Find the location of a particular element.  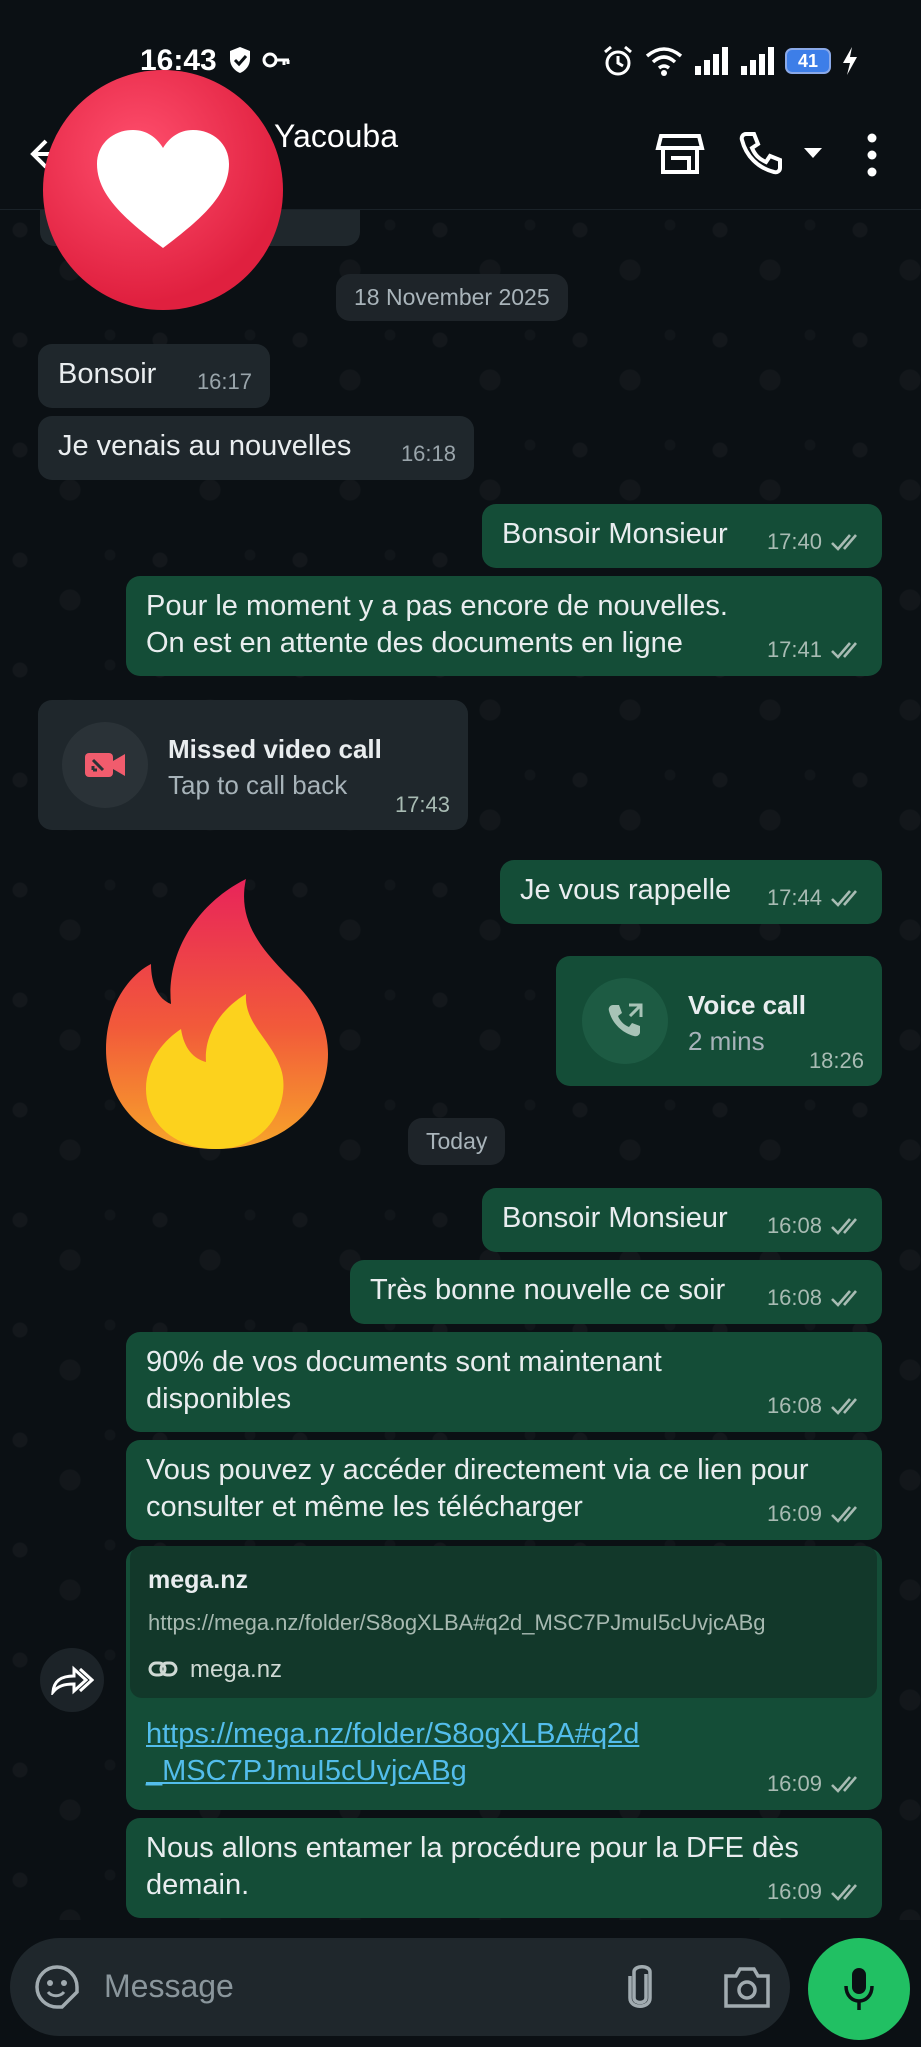

date-chip: Today is located at coordinates (457, 1141).